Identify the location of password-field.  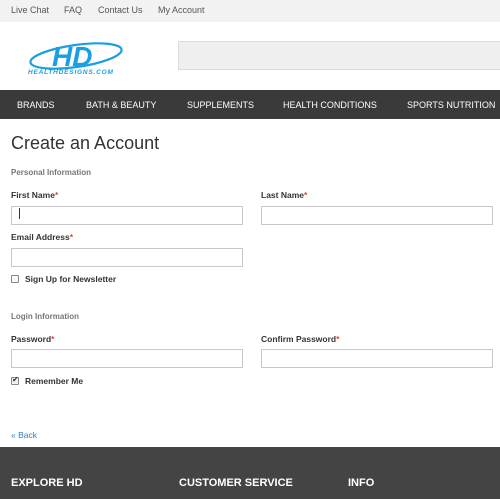
(127, 358).